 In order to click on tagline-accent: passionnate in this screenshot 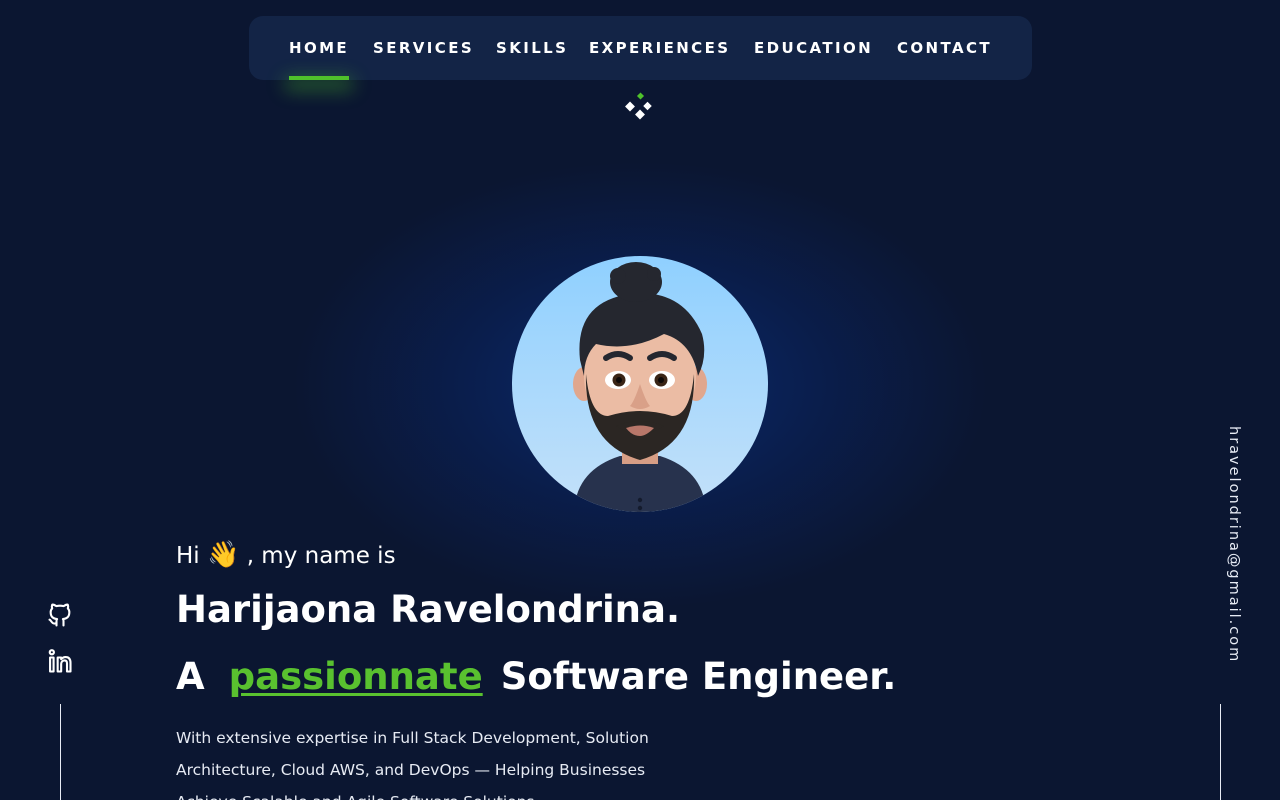, I will do `click(355, 676)`.